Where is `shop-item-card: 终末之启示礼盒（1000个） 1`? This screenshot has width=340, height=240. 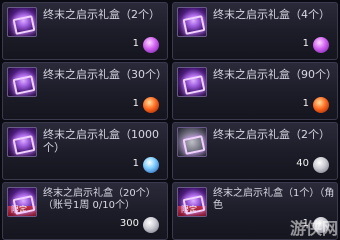 shop-item-card: 终末之启示礼盒（1000个） 1 is located at coordinates (85, 151).